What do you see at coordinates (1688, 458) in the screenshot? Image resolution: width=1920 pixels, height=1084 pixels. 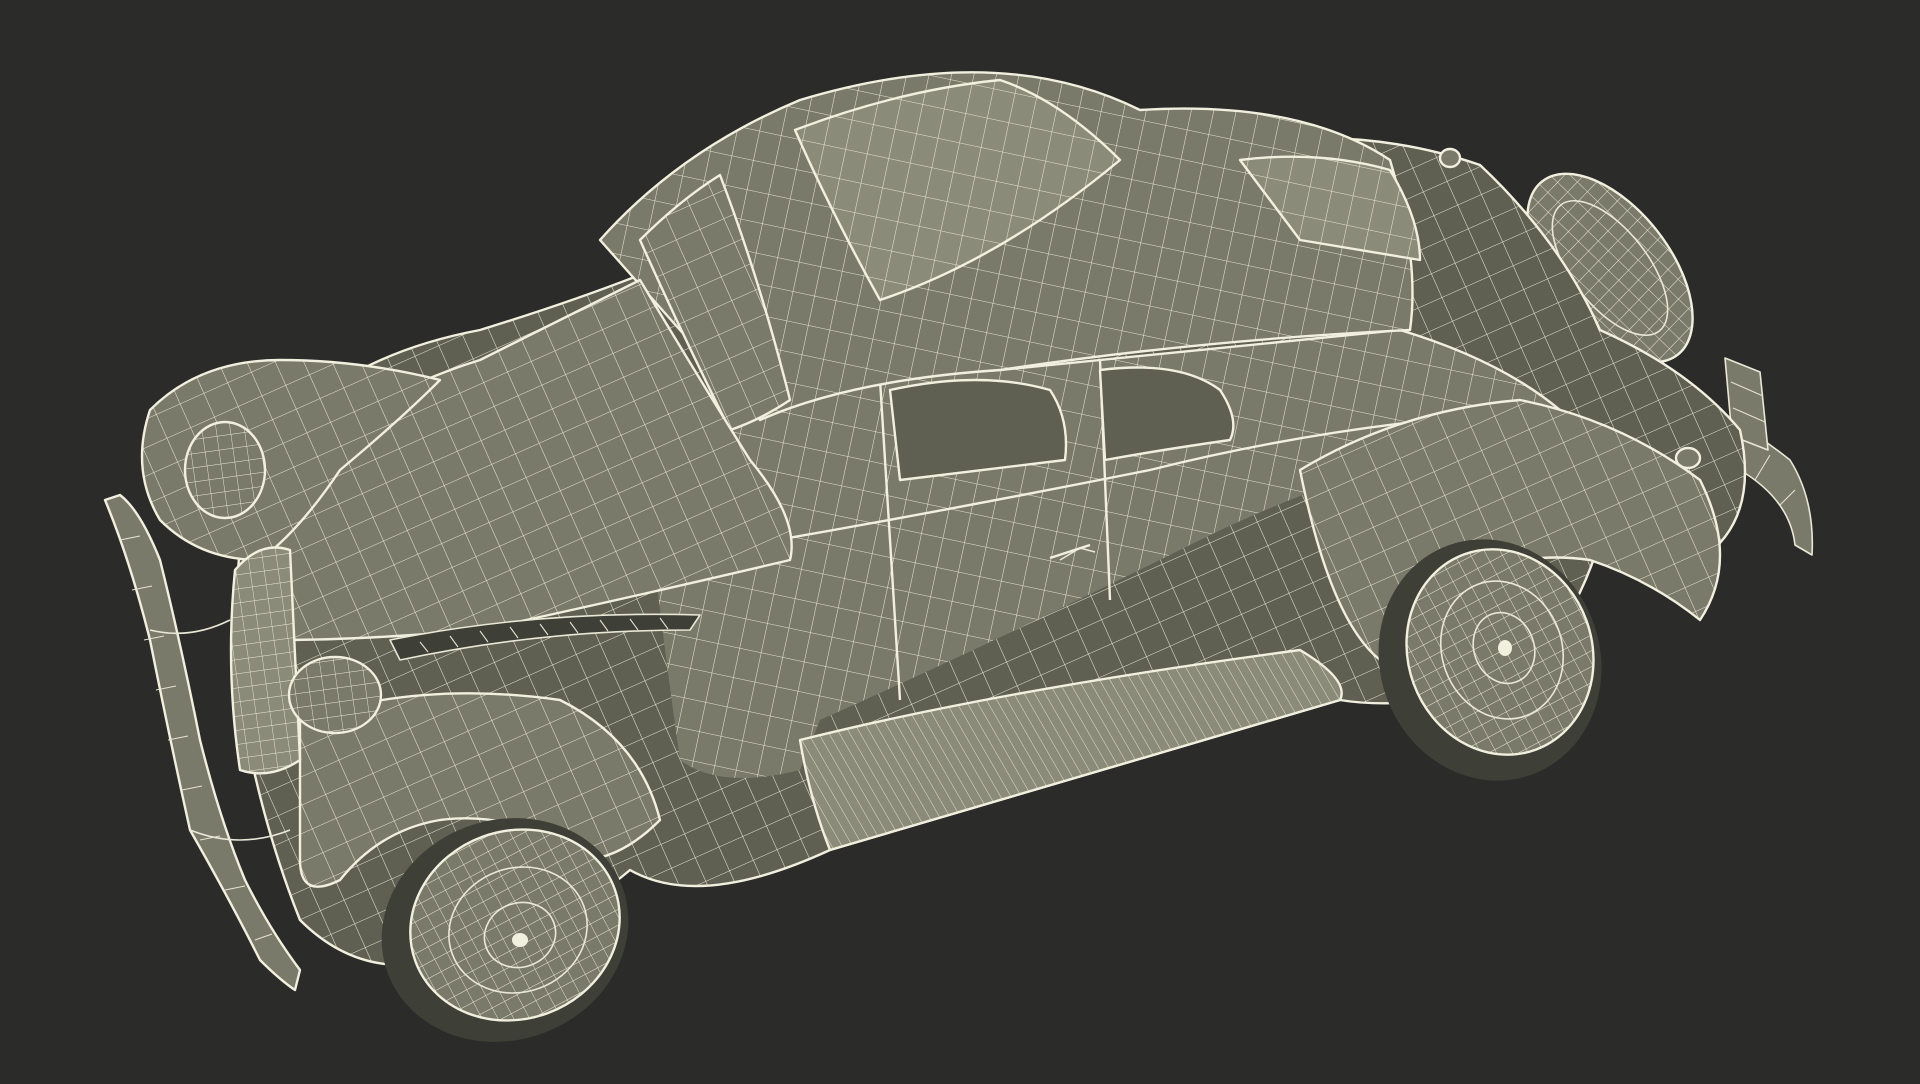 I see `rear-light` at bounding box center [1688, 458].